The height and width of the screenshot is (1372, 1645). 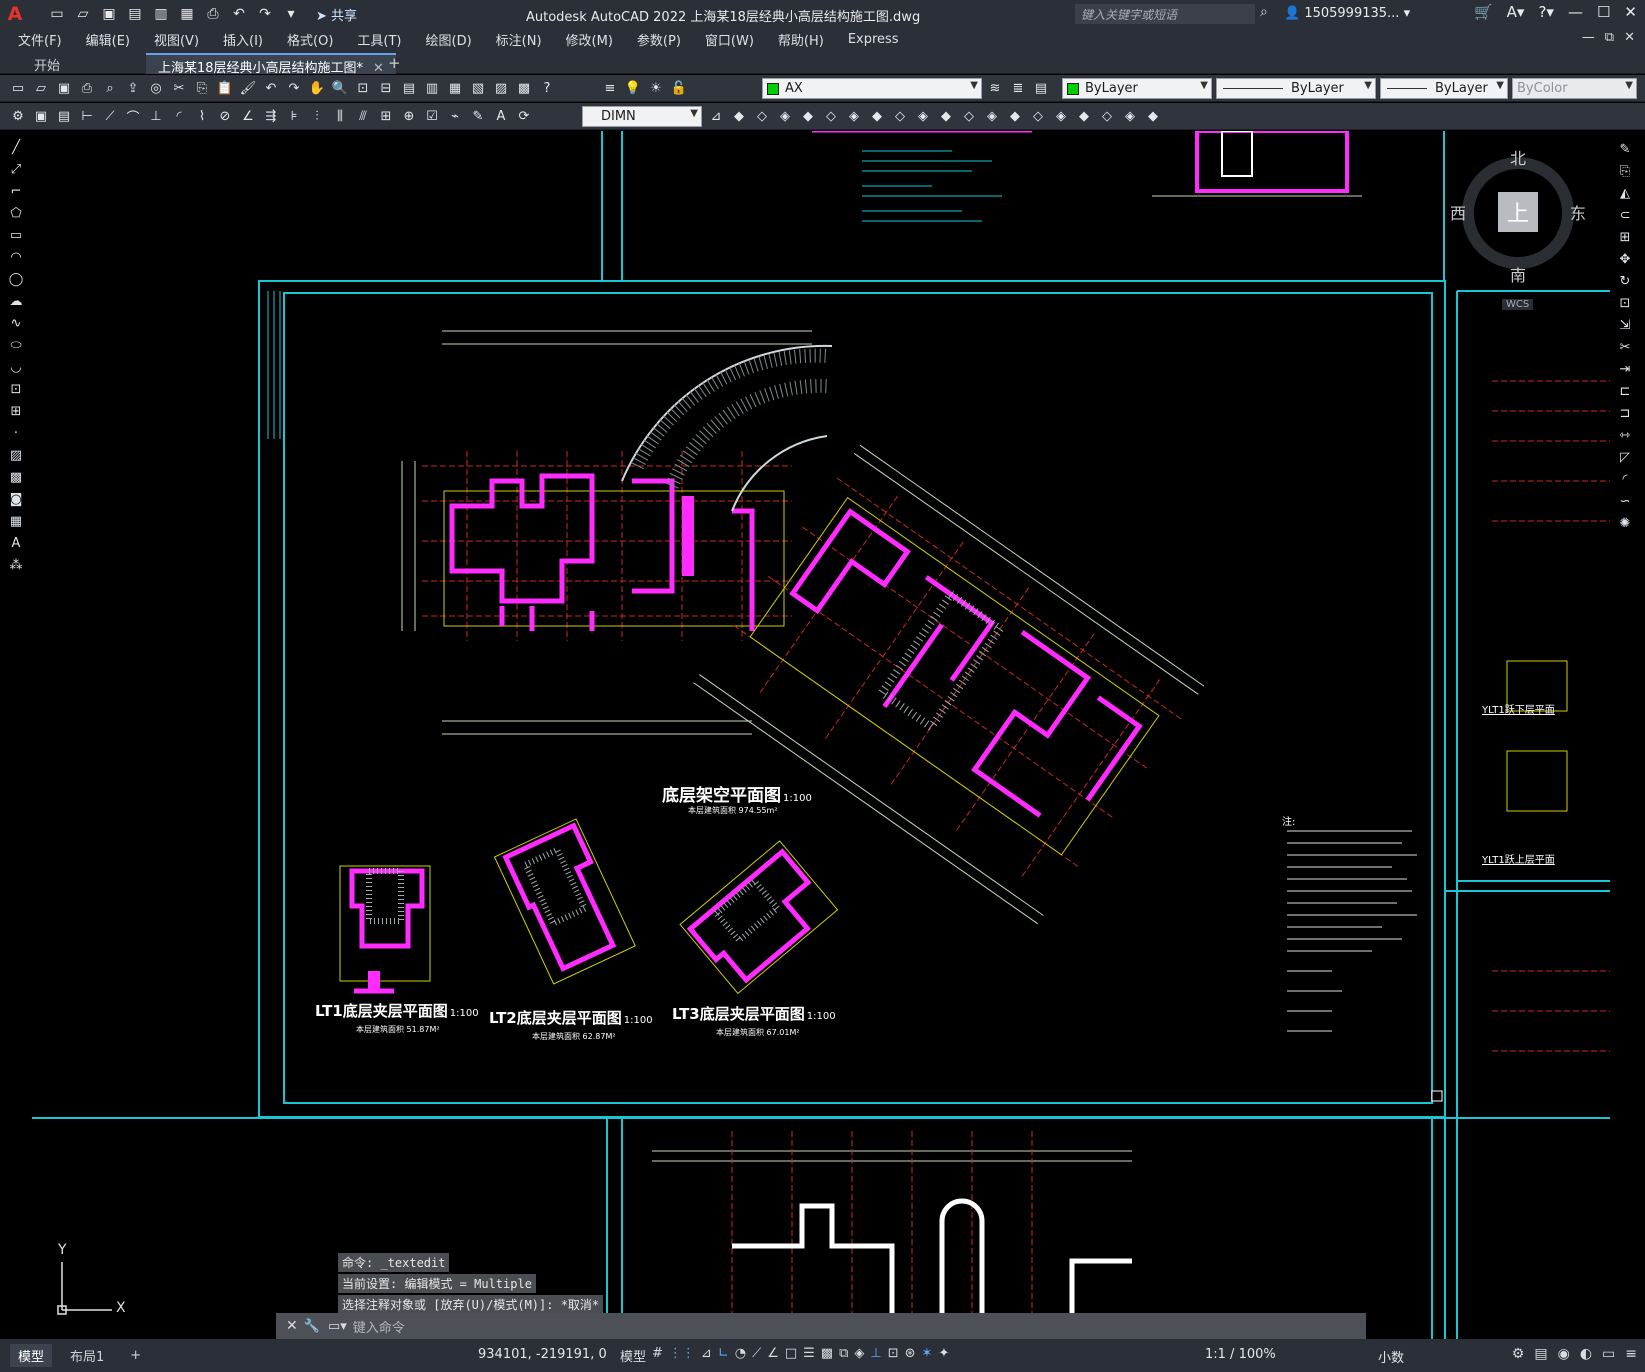 I want to click on cart-icon: 🛒, so click(x=1483, y=12).